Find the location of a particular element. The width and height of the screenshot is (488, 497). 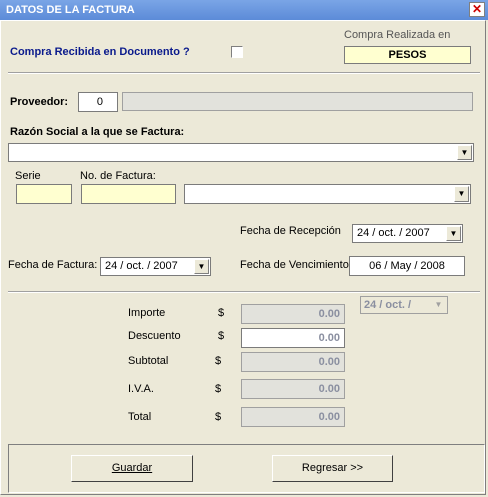

fecha-factura-picker: 24 / oct. / 2007 ▼ is located at coordinates (155, 266).